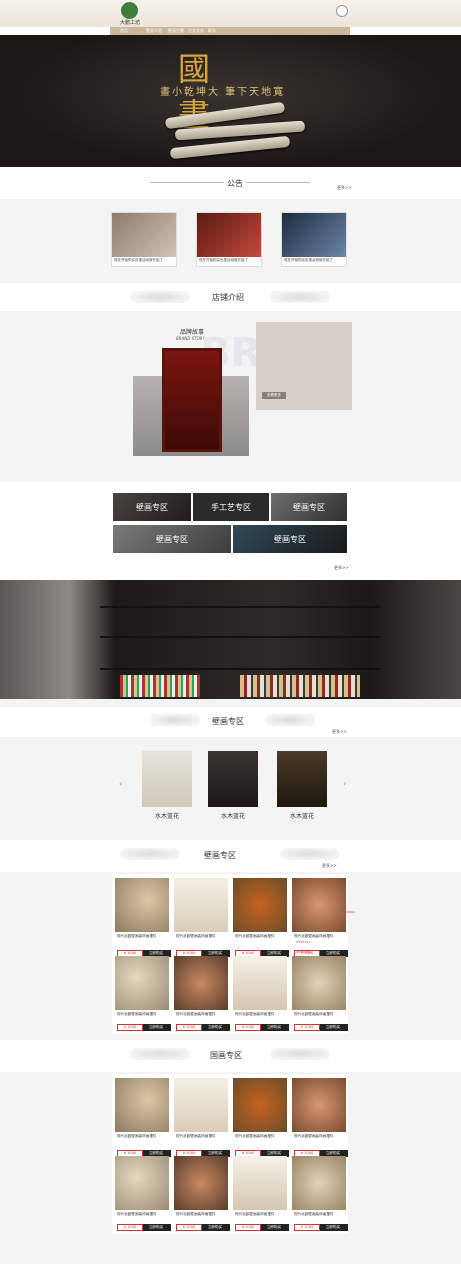 This screenshot has height=1264, width=461. I want to click on wall-zone-more-link: 更多>>, so click(339, 732).